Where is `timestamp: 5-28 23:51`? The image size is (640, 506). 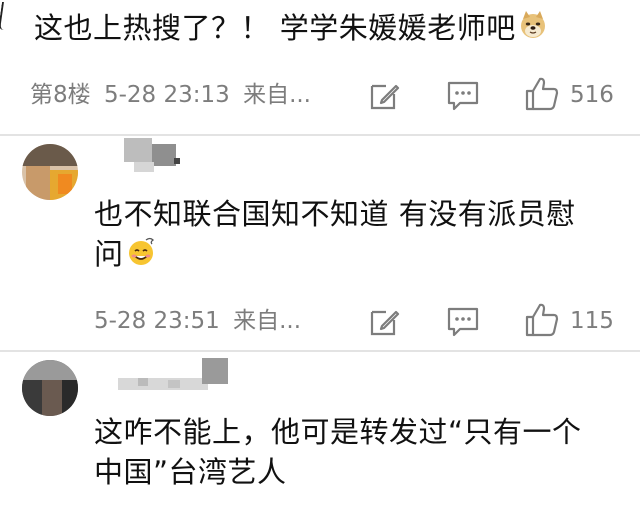 timestamp: 5-28 23:51 is located at coordinates (157, 321).